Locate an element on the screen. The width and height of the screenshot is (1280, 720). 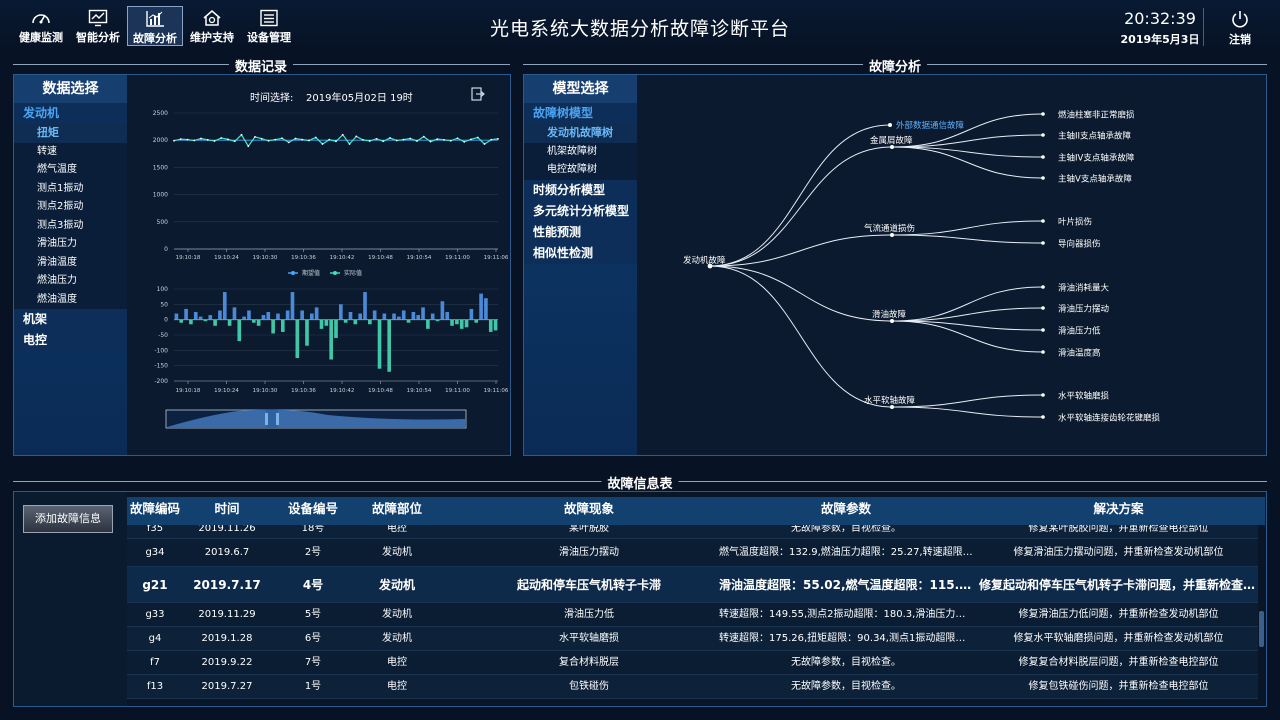
data-item: 扭矩 is located at coordinates (70, 133).